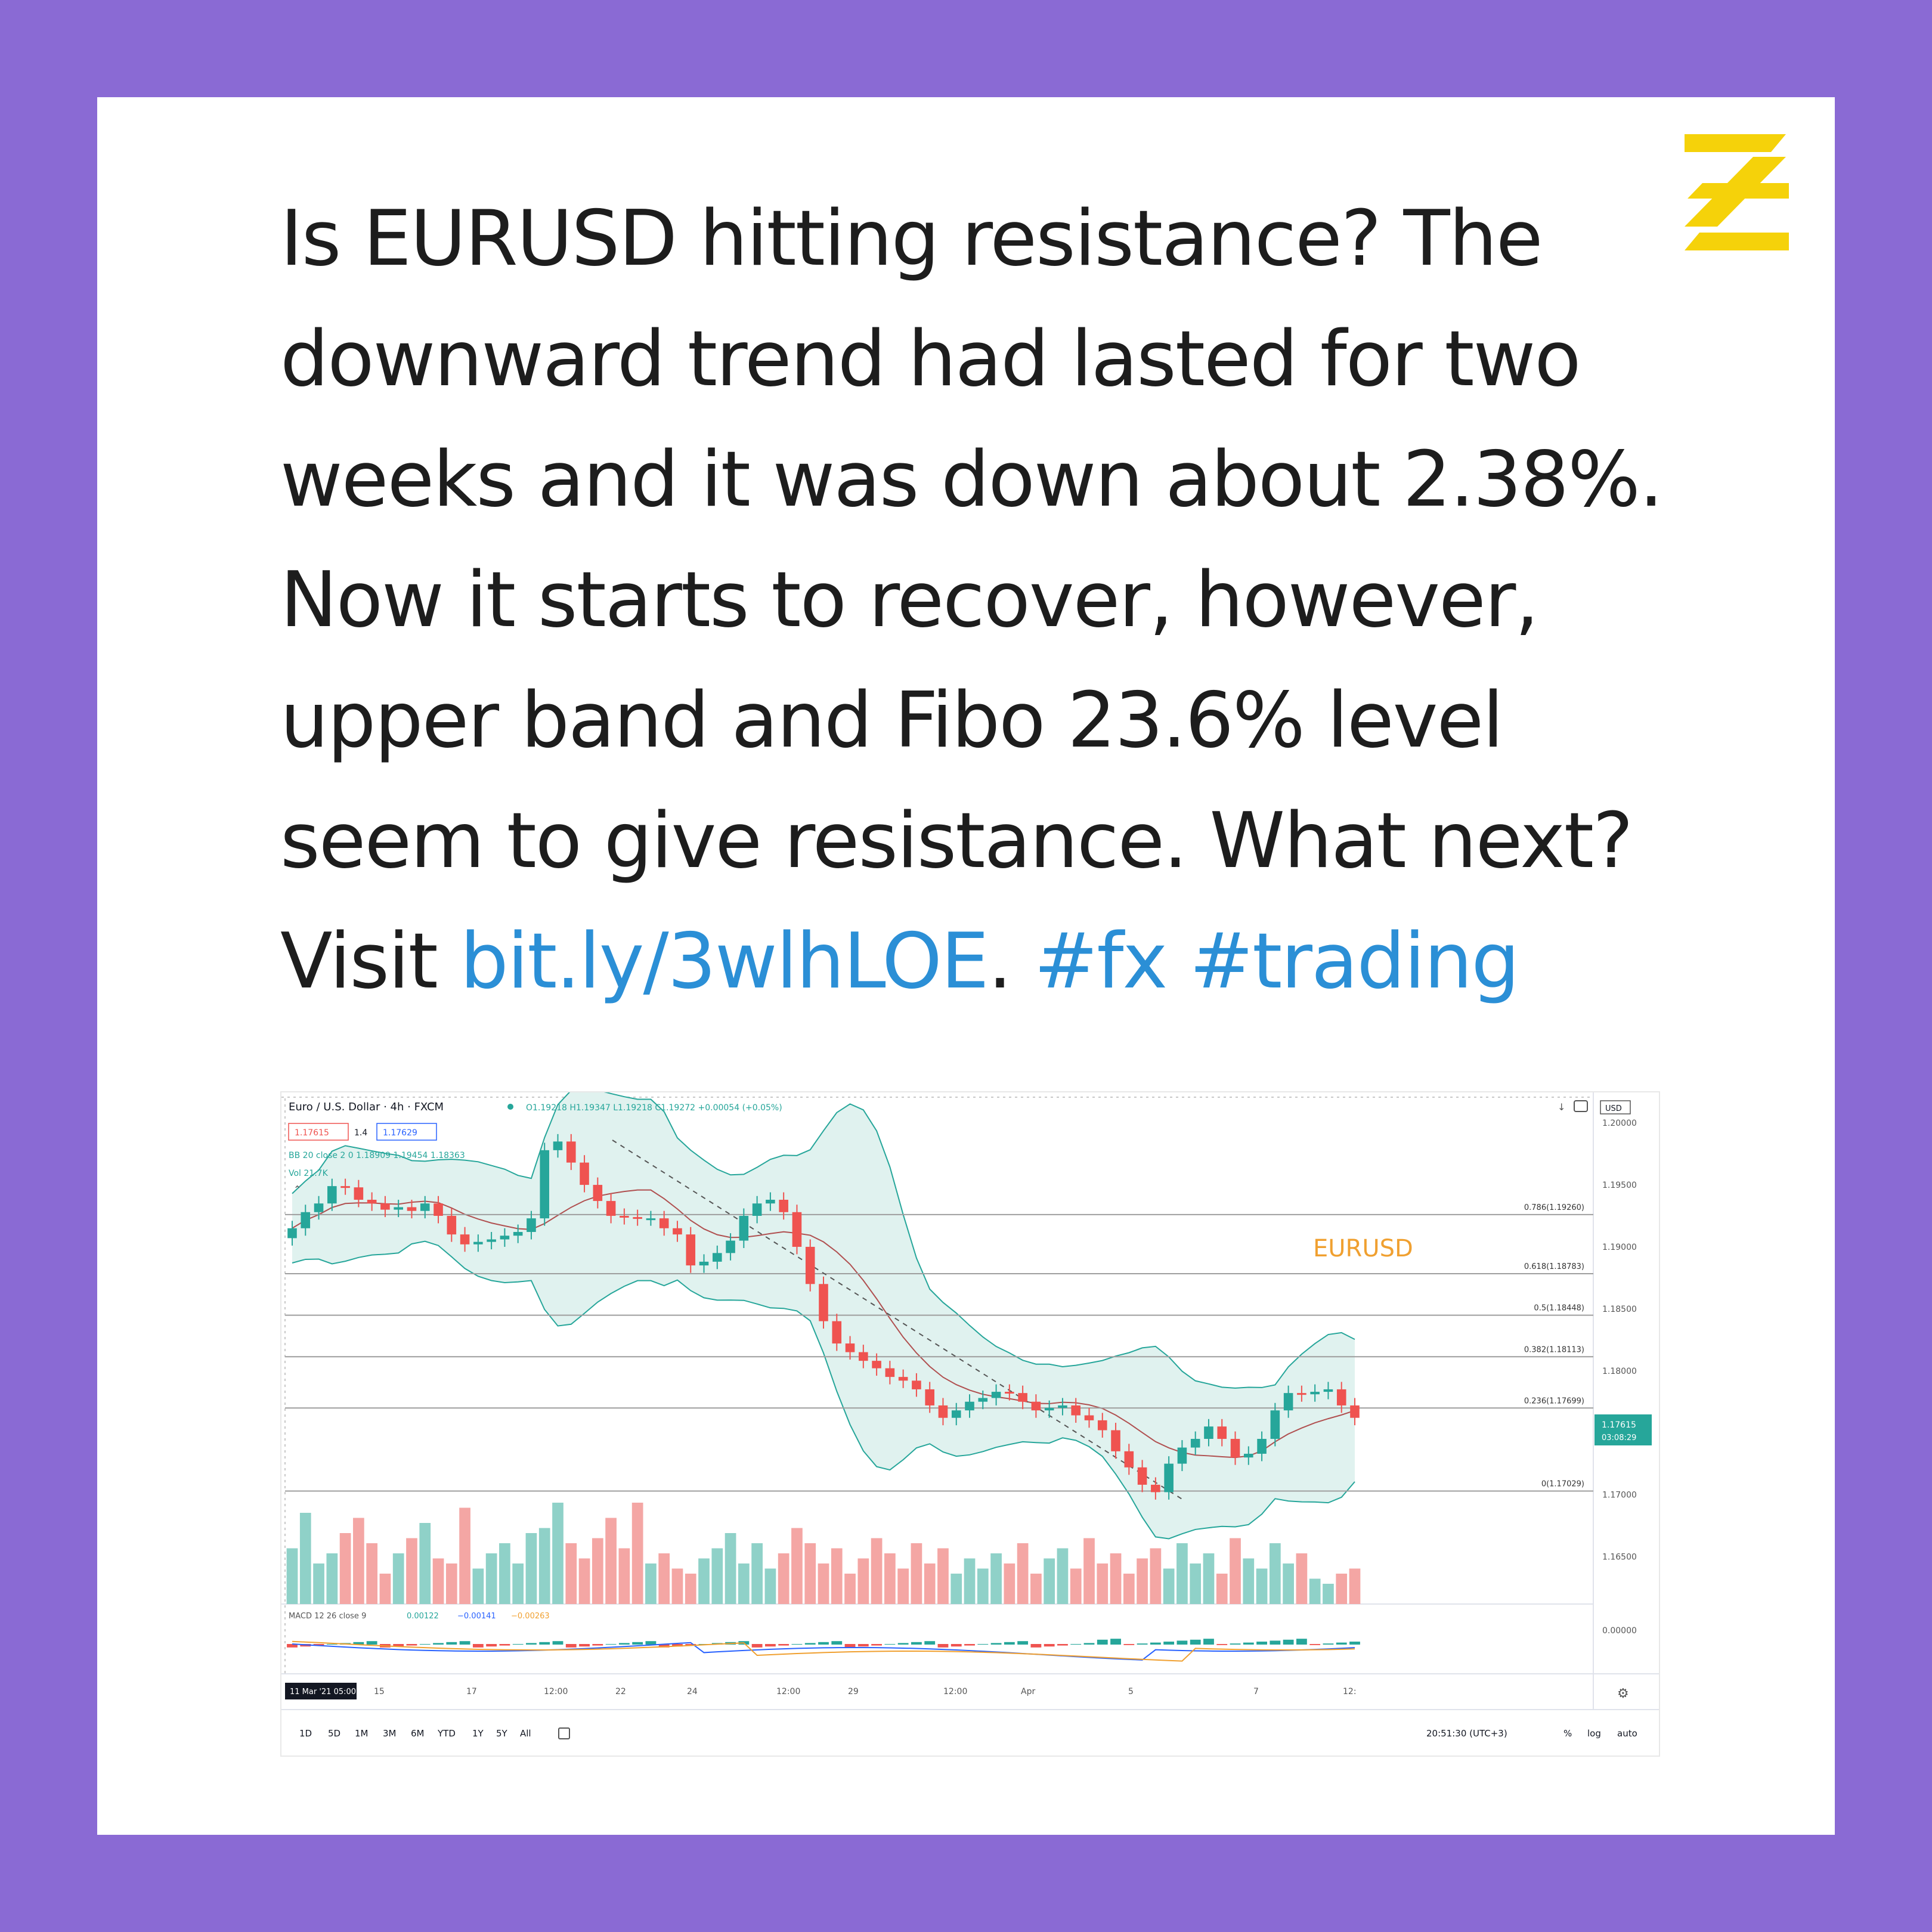  Describe the element at coordinates (1554, 1267) in the screenshot. I see `fib-label: 0.618(1.18783)` at that location.